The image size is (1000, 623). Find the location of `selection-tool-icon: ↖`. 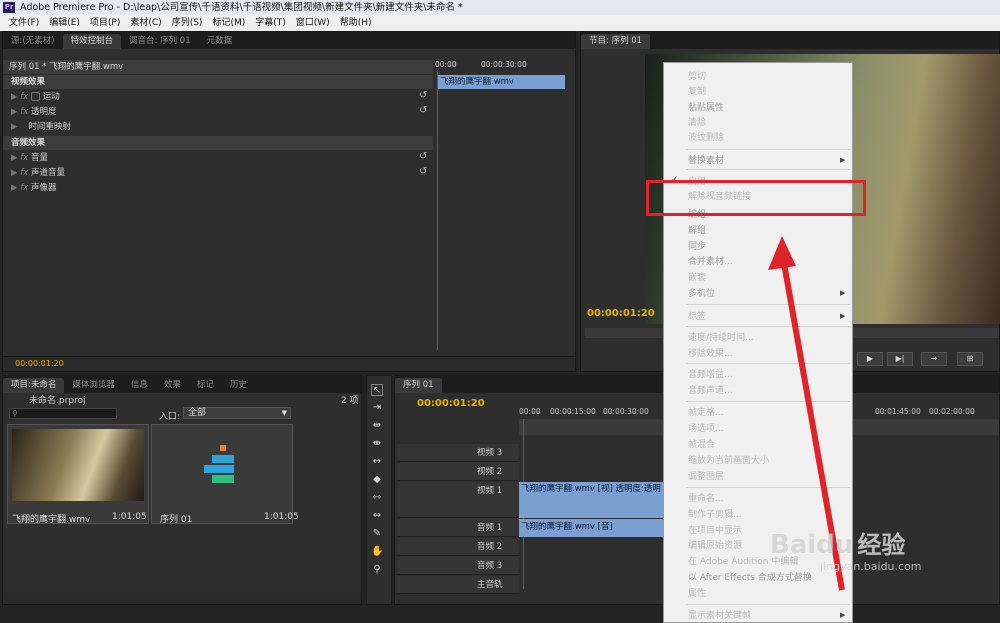

selection-tool-icon: ↖ is located at coordinates (377, 390).